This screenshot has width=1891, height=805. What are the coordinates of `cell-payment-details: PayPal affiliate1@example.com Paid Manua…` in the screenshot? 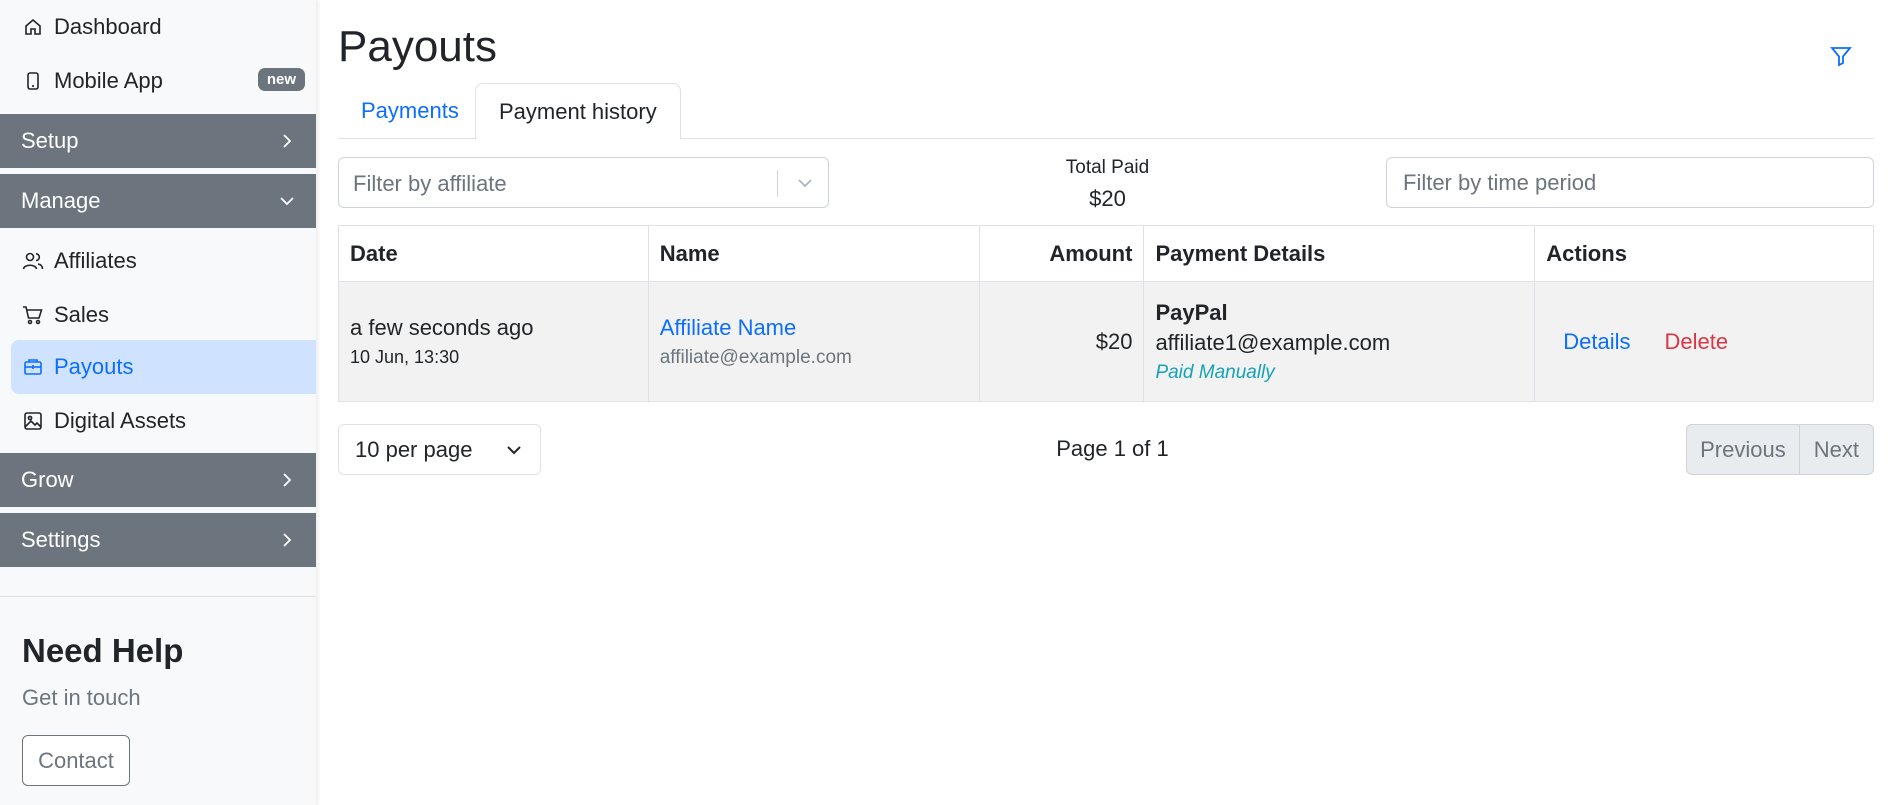 It's located at (1339, 341).